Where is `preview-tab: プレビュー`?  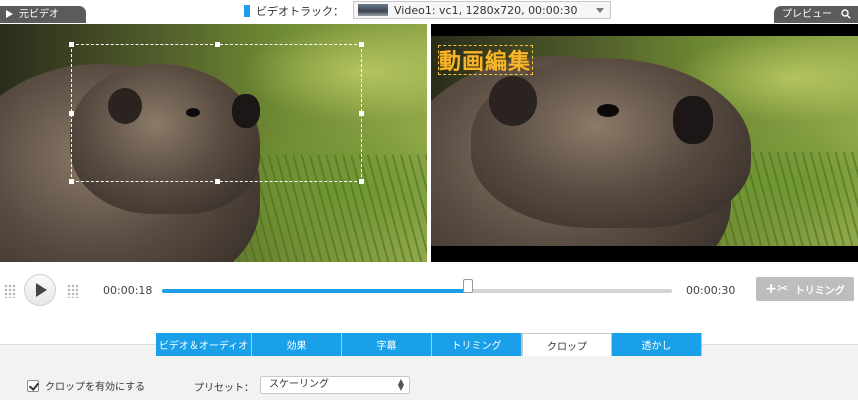
preview-tab: プレビュー is located at coordinates (816, 14).